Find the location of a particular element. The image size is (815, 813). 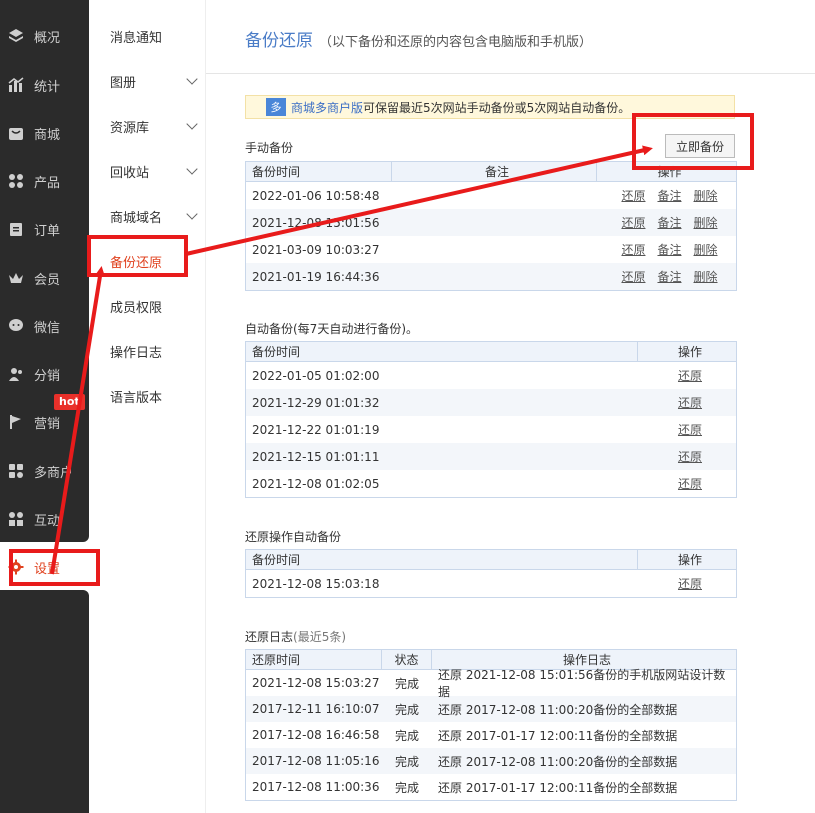

hot-badge: hot is located at coordinates (69, 402).